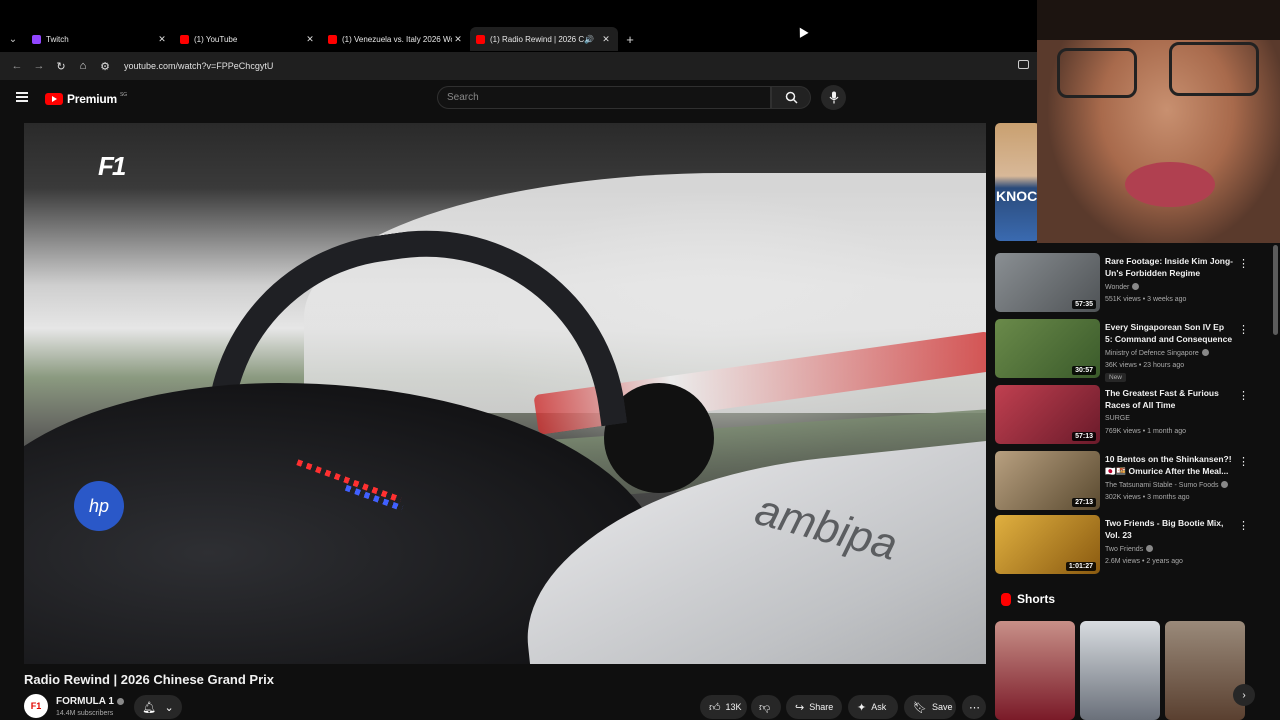 The image size is (1280, 720). I want to click on youtube-premium-logo: Premium SG, so click(86, 99).